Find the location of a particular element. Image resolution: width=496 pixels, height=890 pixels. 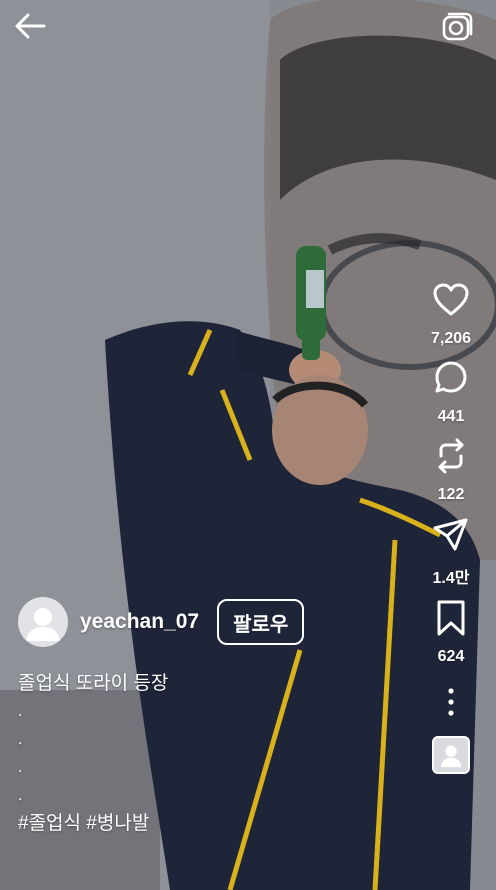

heart-icon is located at coordinates (451, 299).